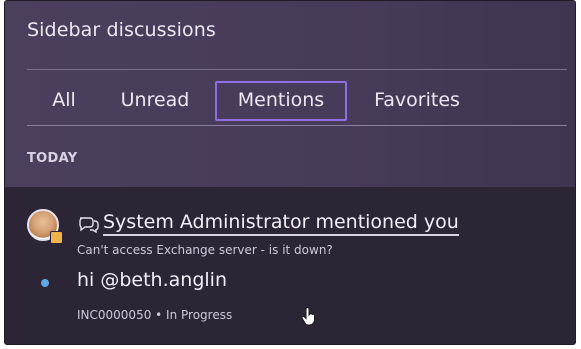 The width and height of the screenshot is (581, 349). Describe the element at coordinates (297, 69) in the screenshot. I see `header-divider` at that location.